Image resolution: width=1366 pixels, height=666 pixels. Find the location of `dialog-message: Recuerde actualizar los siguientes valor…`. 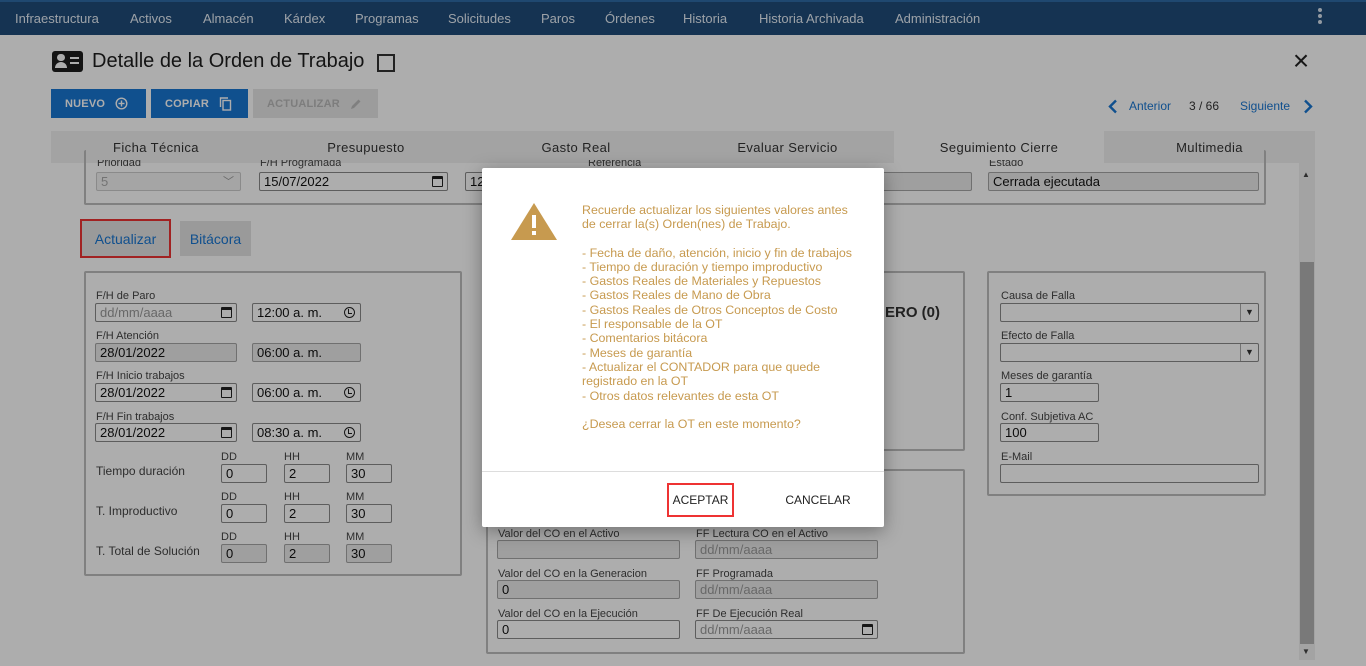

dialog-message: Recuerde actualizar los siguientes valor… is located at coordinates (722, 317).